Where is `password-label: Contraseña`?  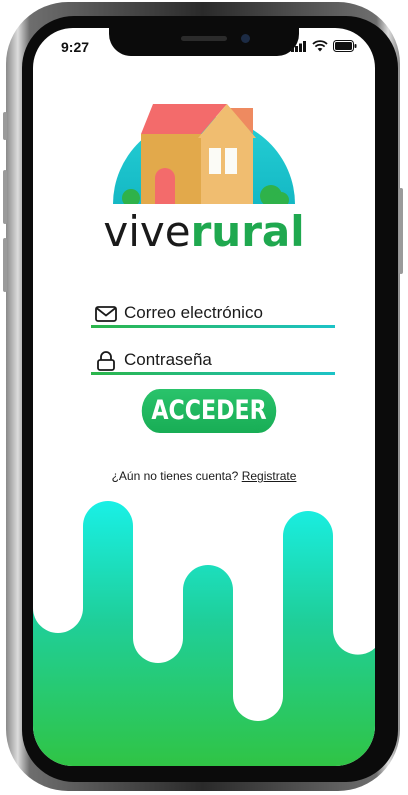 password-label: Contraseña is located at coordinates (168, 359).